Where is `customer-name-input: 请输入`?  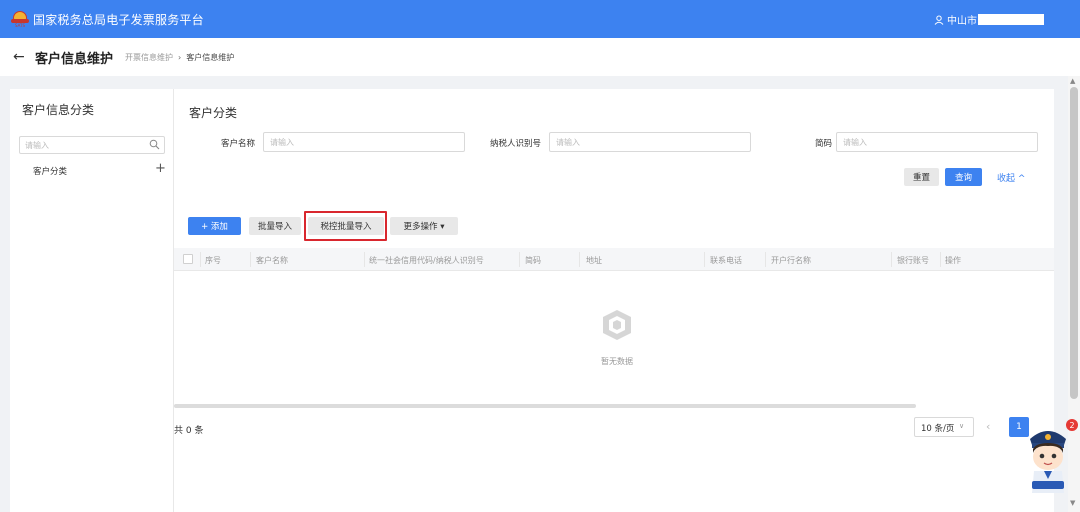
customer-name-input: 请输入 is located at coordinates (364, 142).